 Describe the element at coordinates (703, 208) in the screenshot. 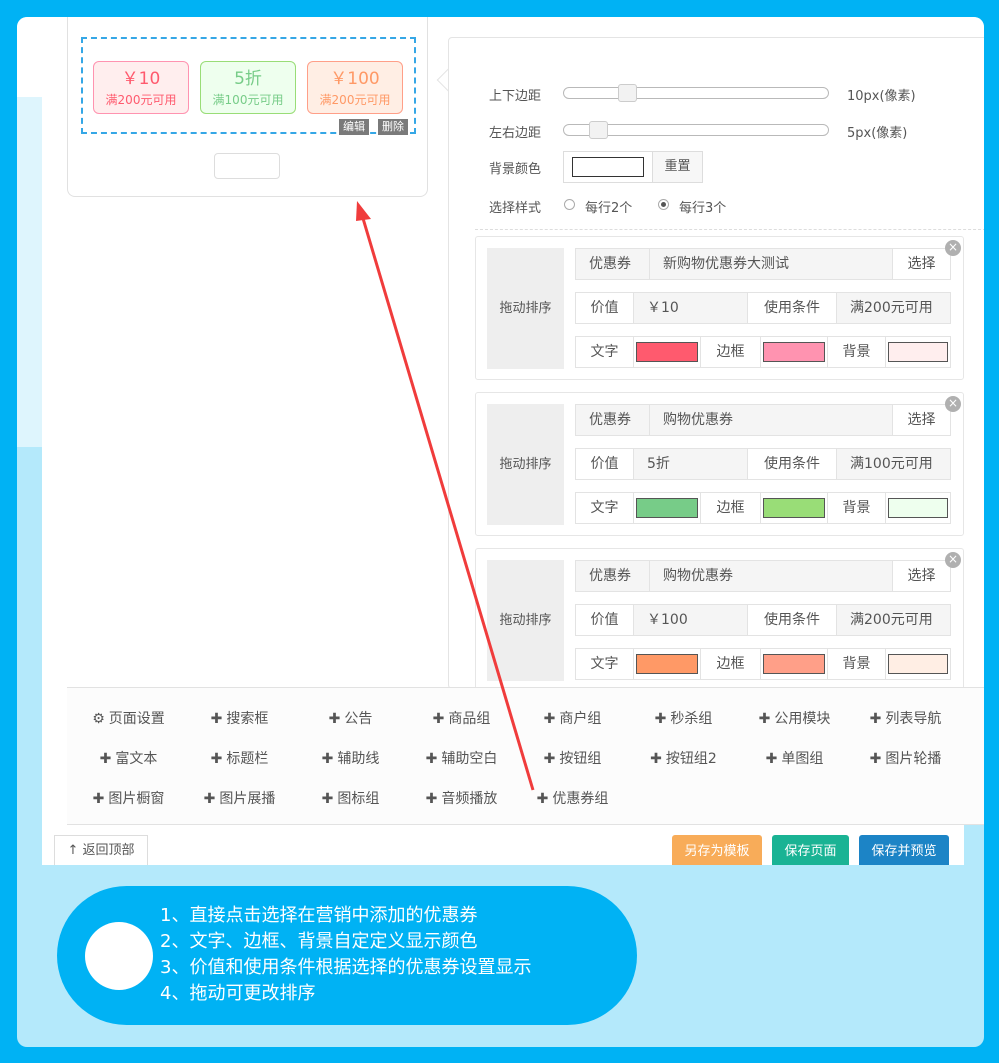

I see `style-radio-label: 每行3个` at that location.